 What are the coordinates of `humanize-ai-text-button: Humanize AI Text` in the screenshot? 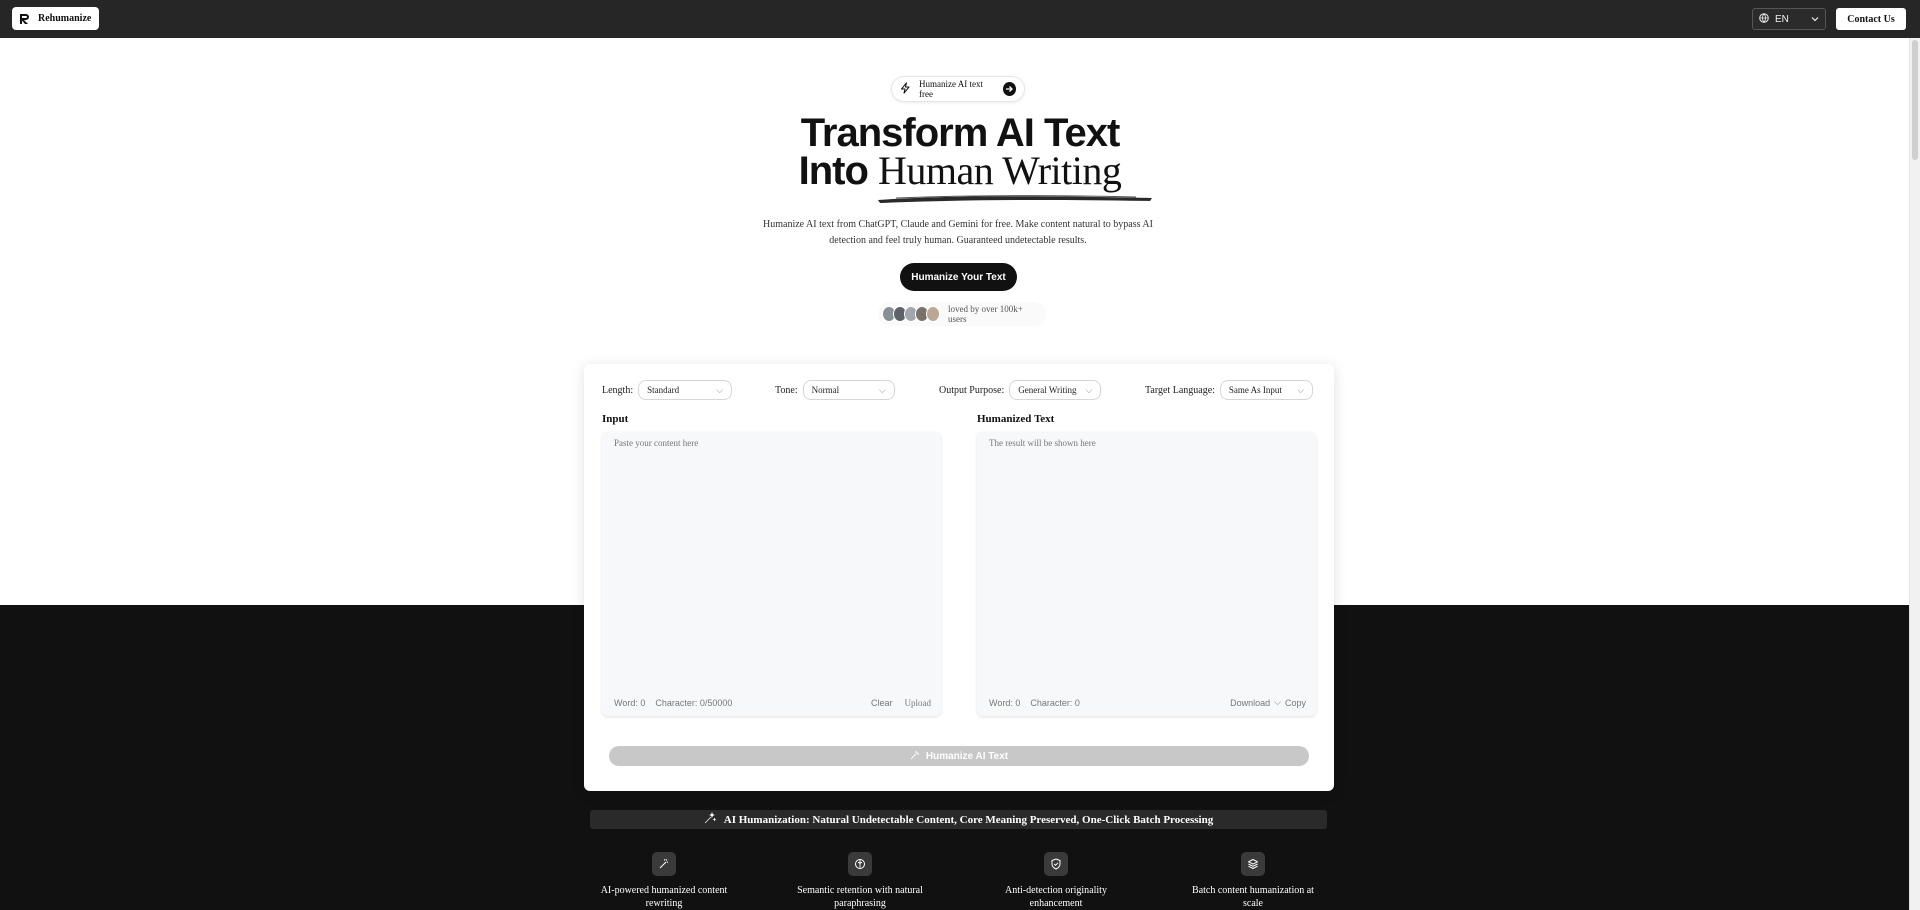 It's located at (959, 756).